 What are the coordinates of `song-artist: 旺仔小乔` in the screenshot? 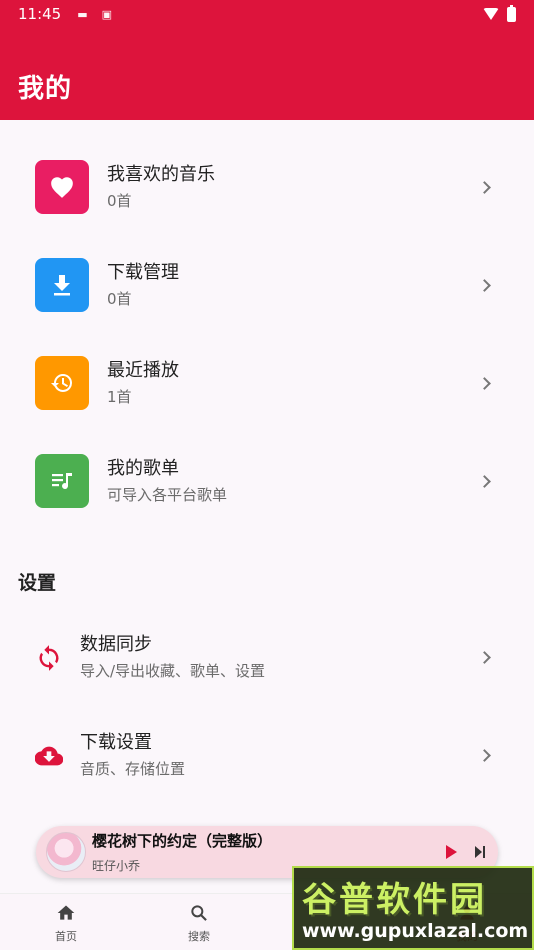 It's located at (116, 866).